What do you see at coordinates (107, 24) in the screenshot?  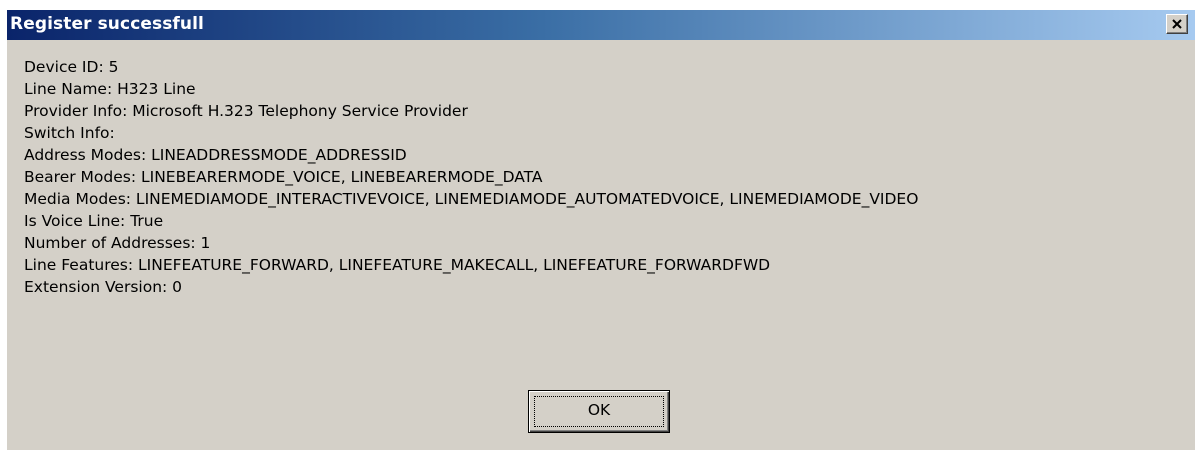 I see `dialog-title: Register successfull` at bounding box center [107, 24].